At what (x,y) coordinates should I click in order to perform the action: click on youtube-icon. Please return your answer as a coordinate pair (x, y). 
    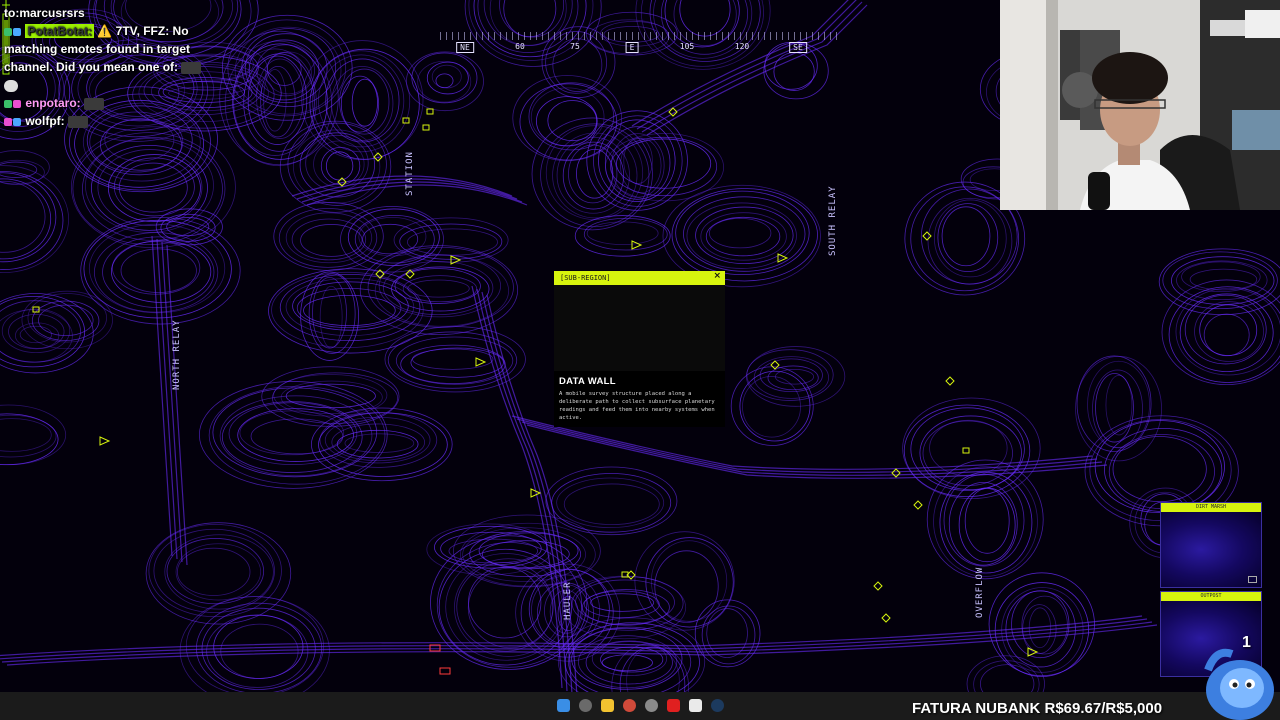
    Looking at the image, I should click on (673, 705).